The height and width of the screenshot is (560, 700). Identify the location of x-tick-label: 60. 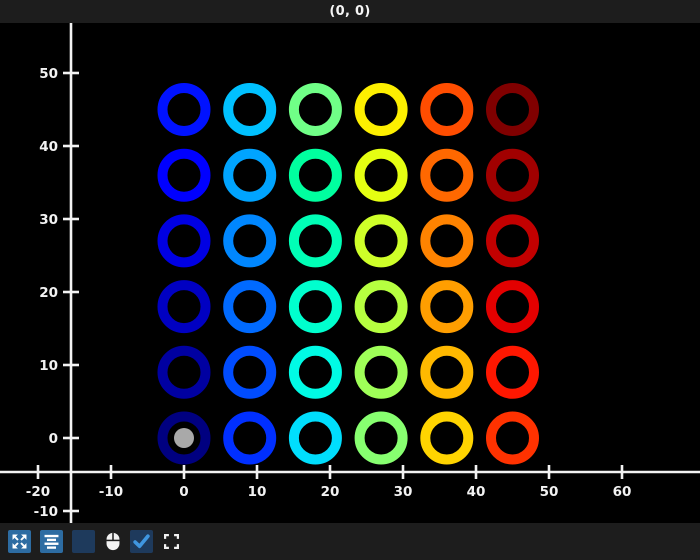
(622, 492).